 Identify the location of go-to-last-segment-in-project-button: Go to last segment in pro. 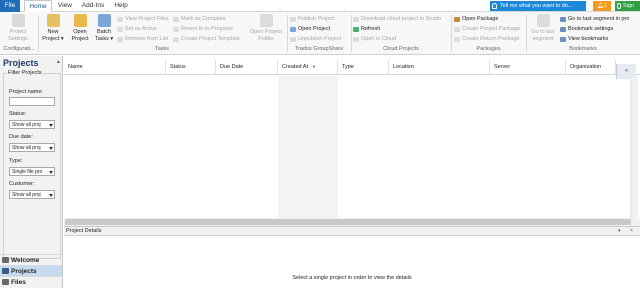
(594, 19).